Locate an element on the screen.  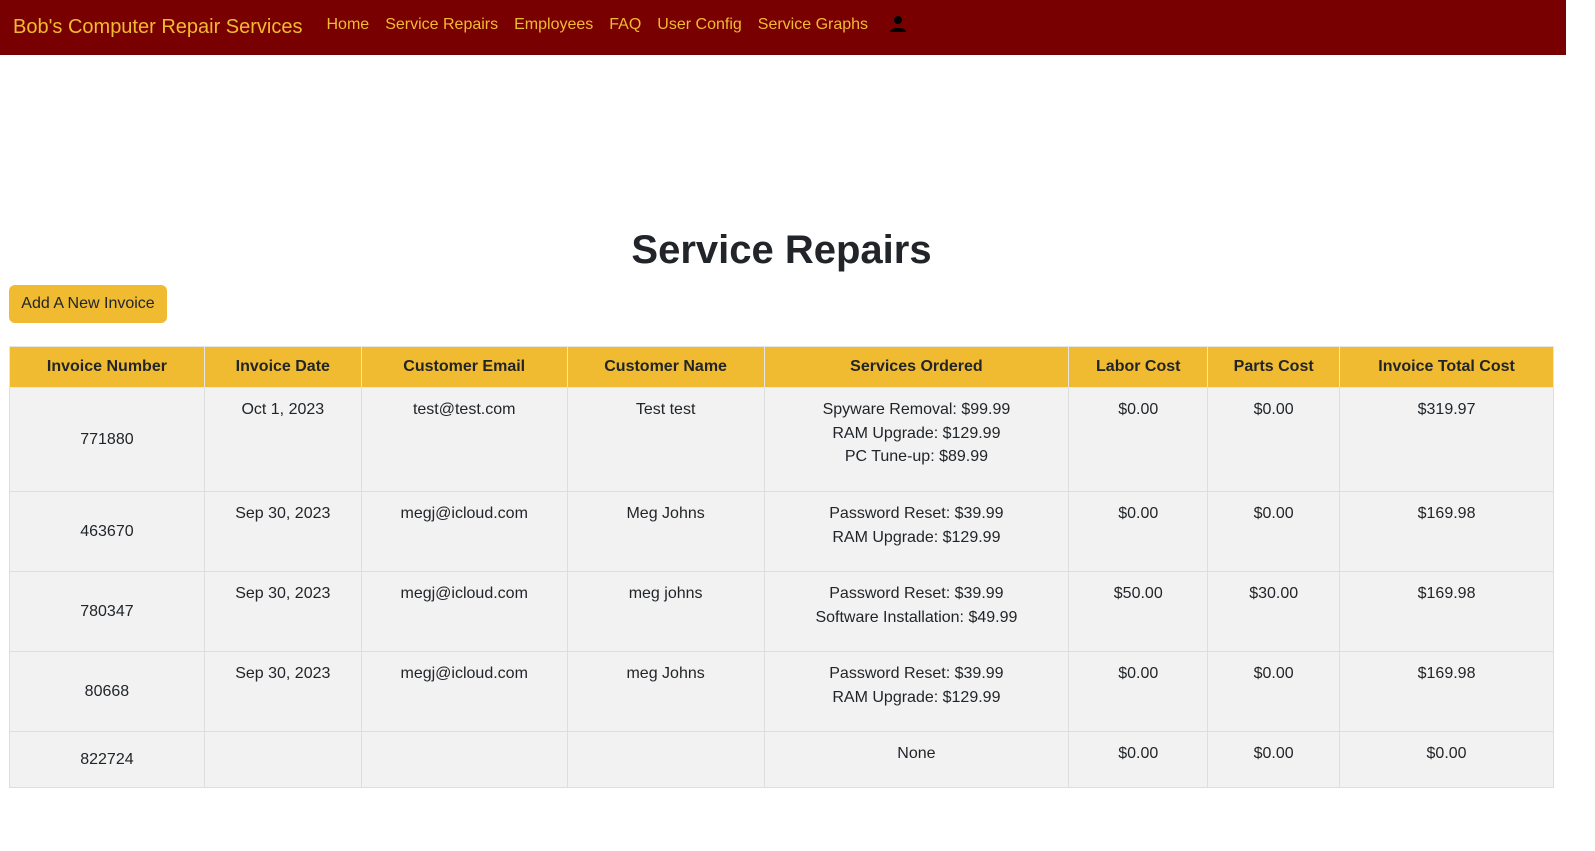
header-invoice-date: Invoice Date is located at coordinates (282, 367).